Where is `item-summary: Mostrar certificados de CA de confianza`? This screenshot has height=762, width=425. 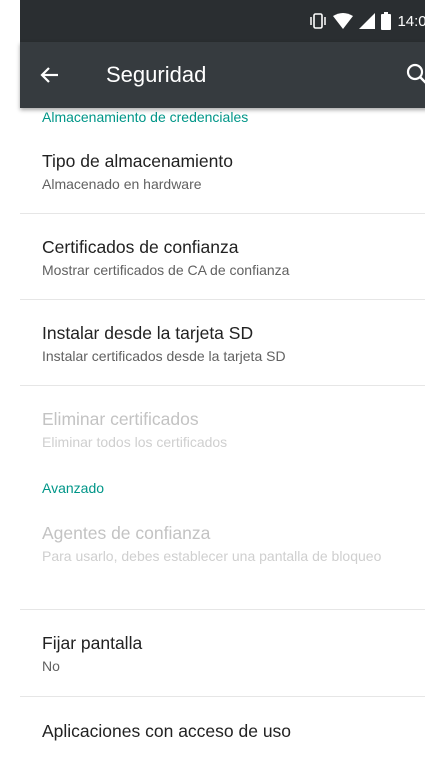
item-summary: Mostrar certificados de CA de confianza is located at coordinates (166, 270).